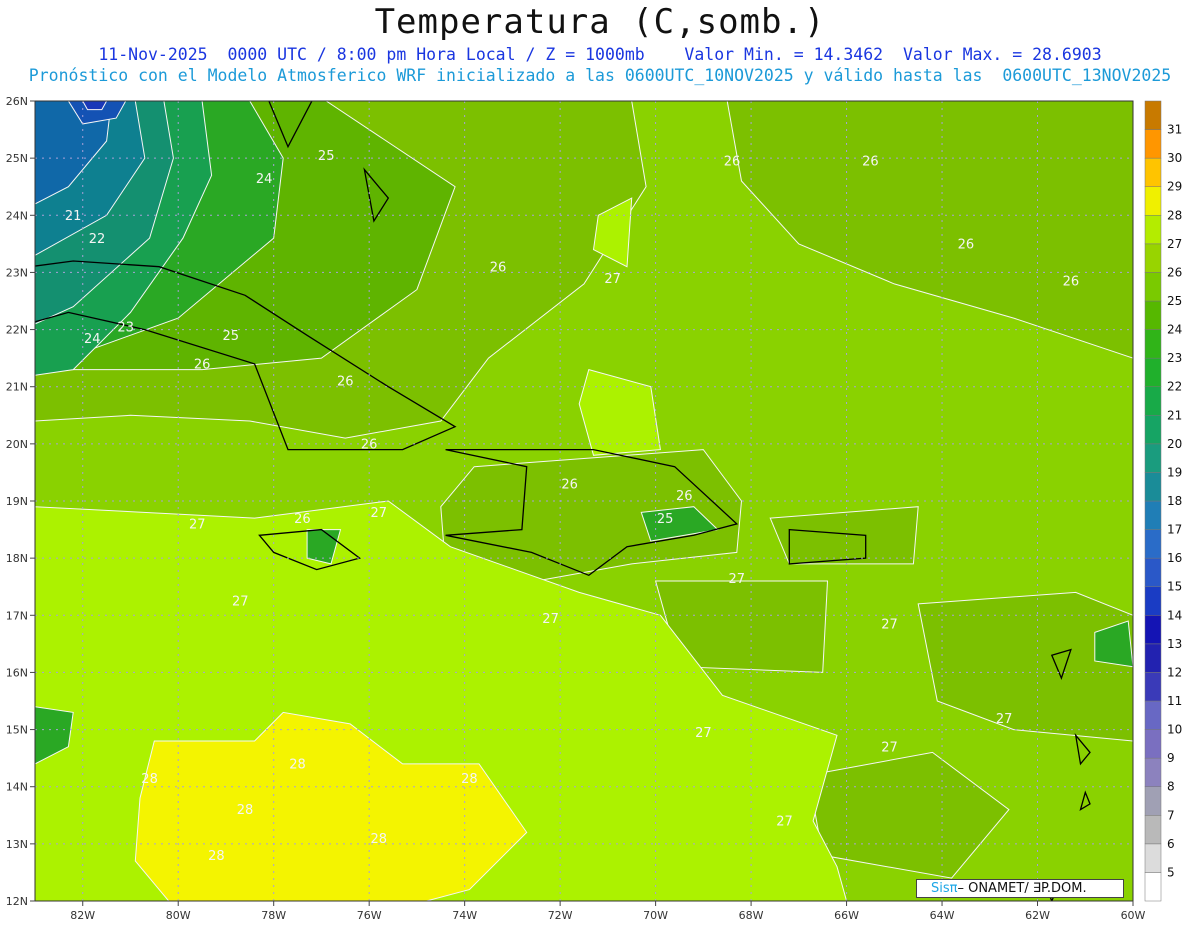  I want to click on lon-tick-label: 78W, so click(273, 915).